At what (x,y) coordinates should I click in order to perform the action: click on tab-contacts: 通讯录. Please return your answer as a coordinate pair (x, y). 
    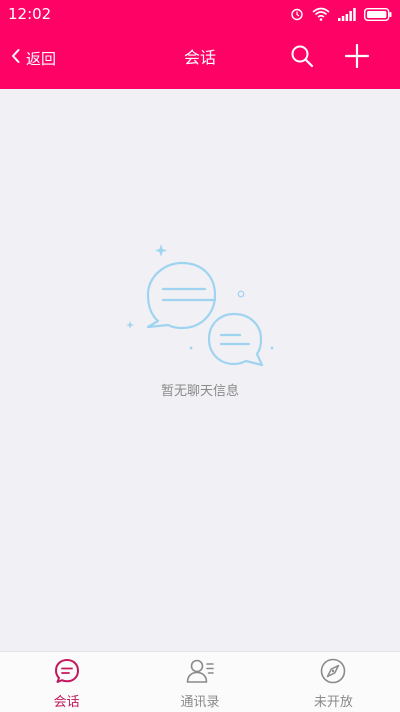
    Looking at the image, I should click on (199, 682).